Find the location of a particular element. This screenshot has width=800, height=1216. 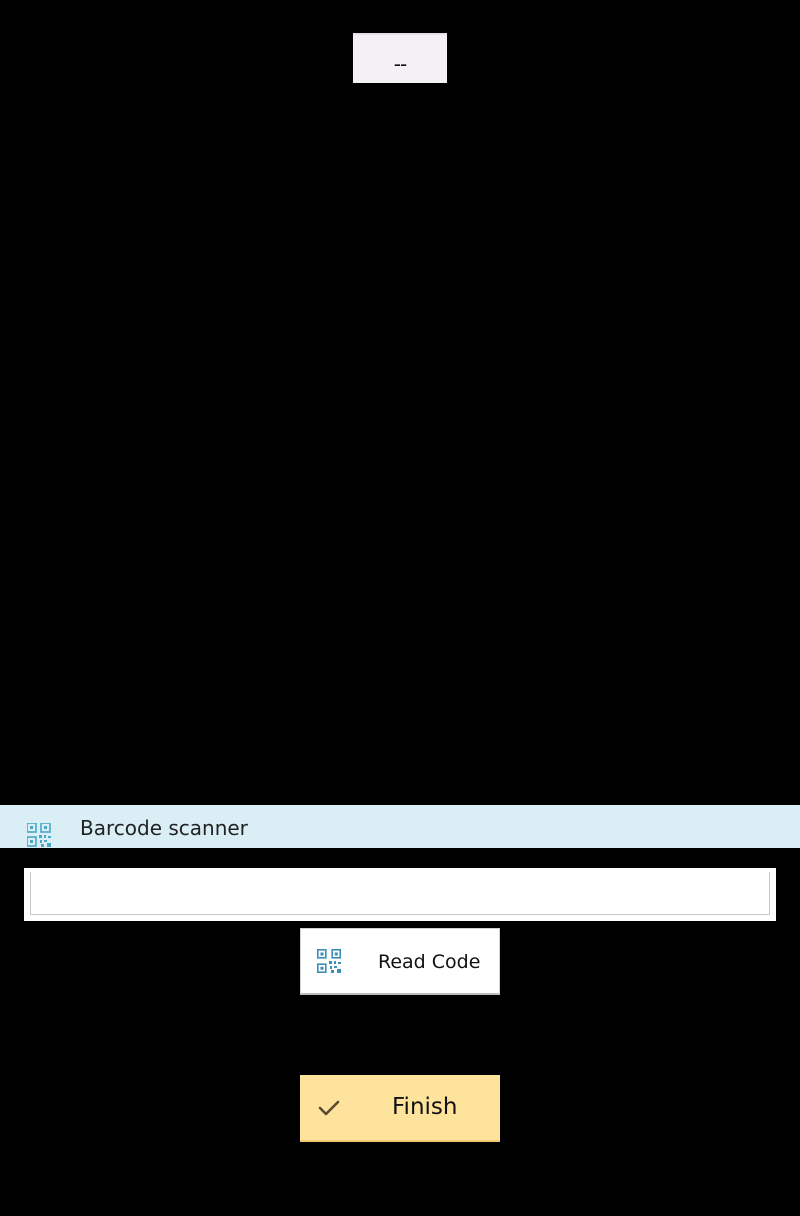

code-input-container is located at coordinates (400, 894).